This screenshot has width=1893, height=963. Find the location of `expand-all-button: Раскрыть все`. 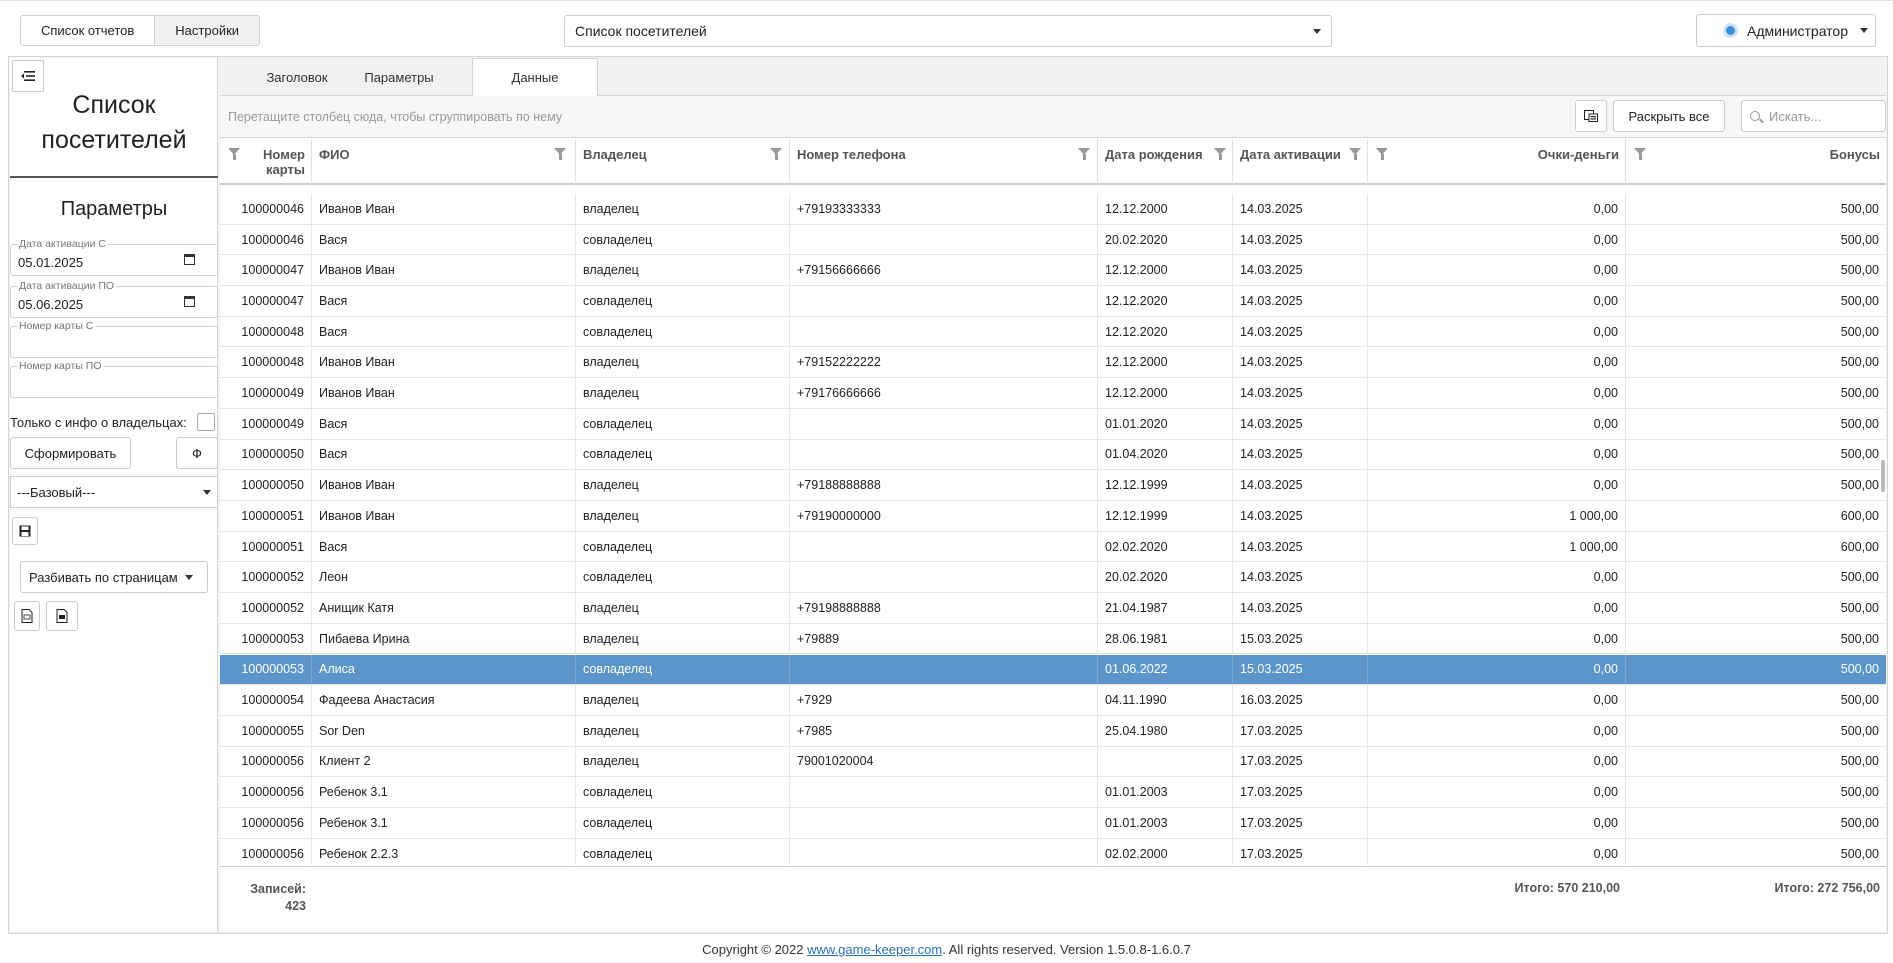

expand-all-button: Раскрыть все is located at coordinates (1669, 116).